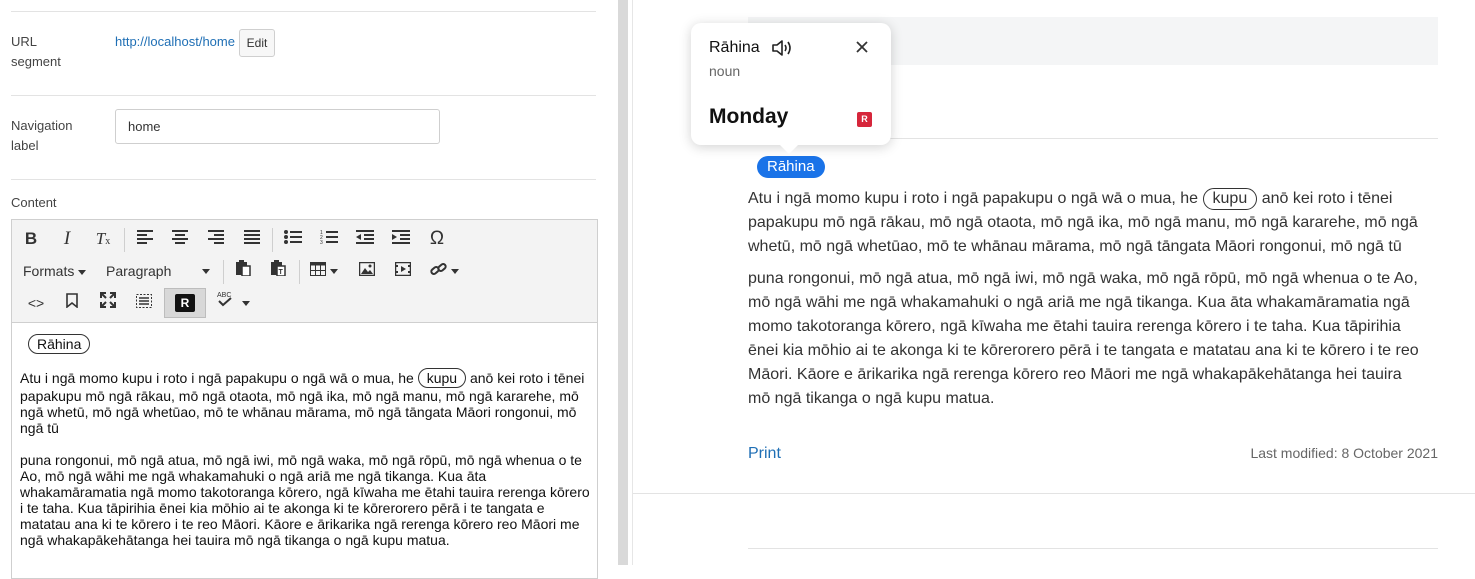 Image resolution: width=1475 pixels, height=579 pixels. I want to click on align-right-icon, so click(216, 239).